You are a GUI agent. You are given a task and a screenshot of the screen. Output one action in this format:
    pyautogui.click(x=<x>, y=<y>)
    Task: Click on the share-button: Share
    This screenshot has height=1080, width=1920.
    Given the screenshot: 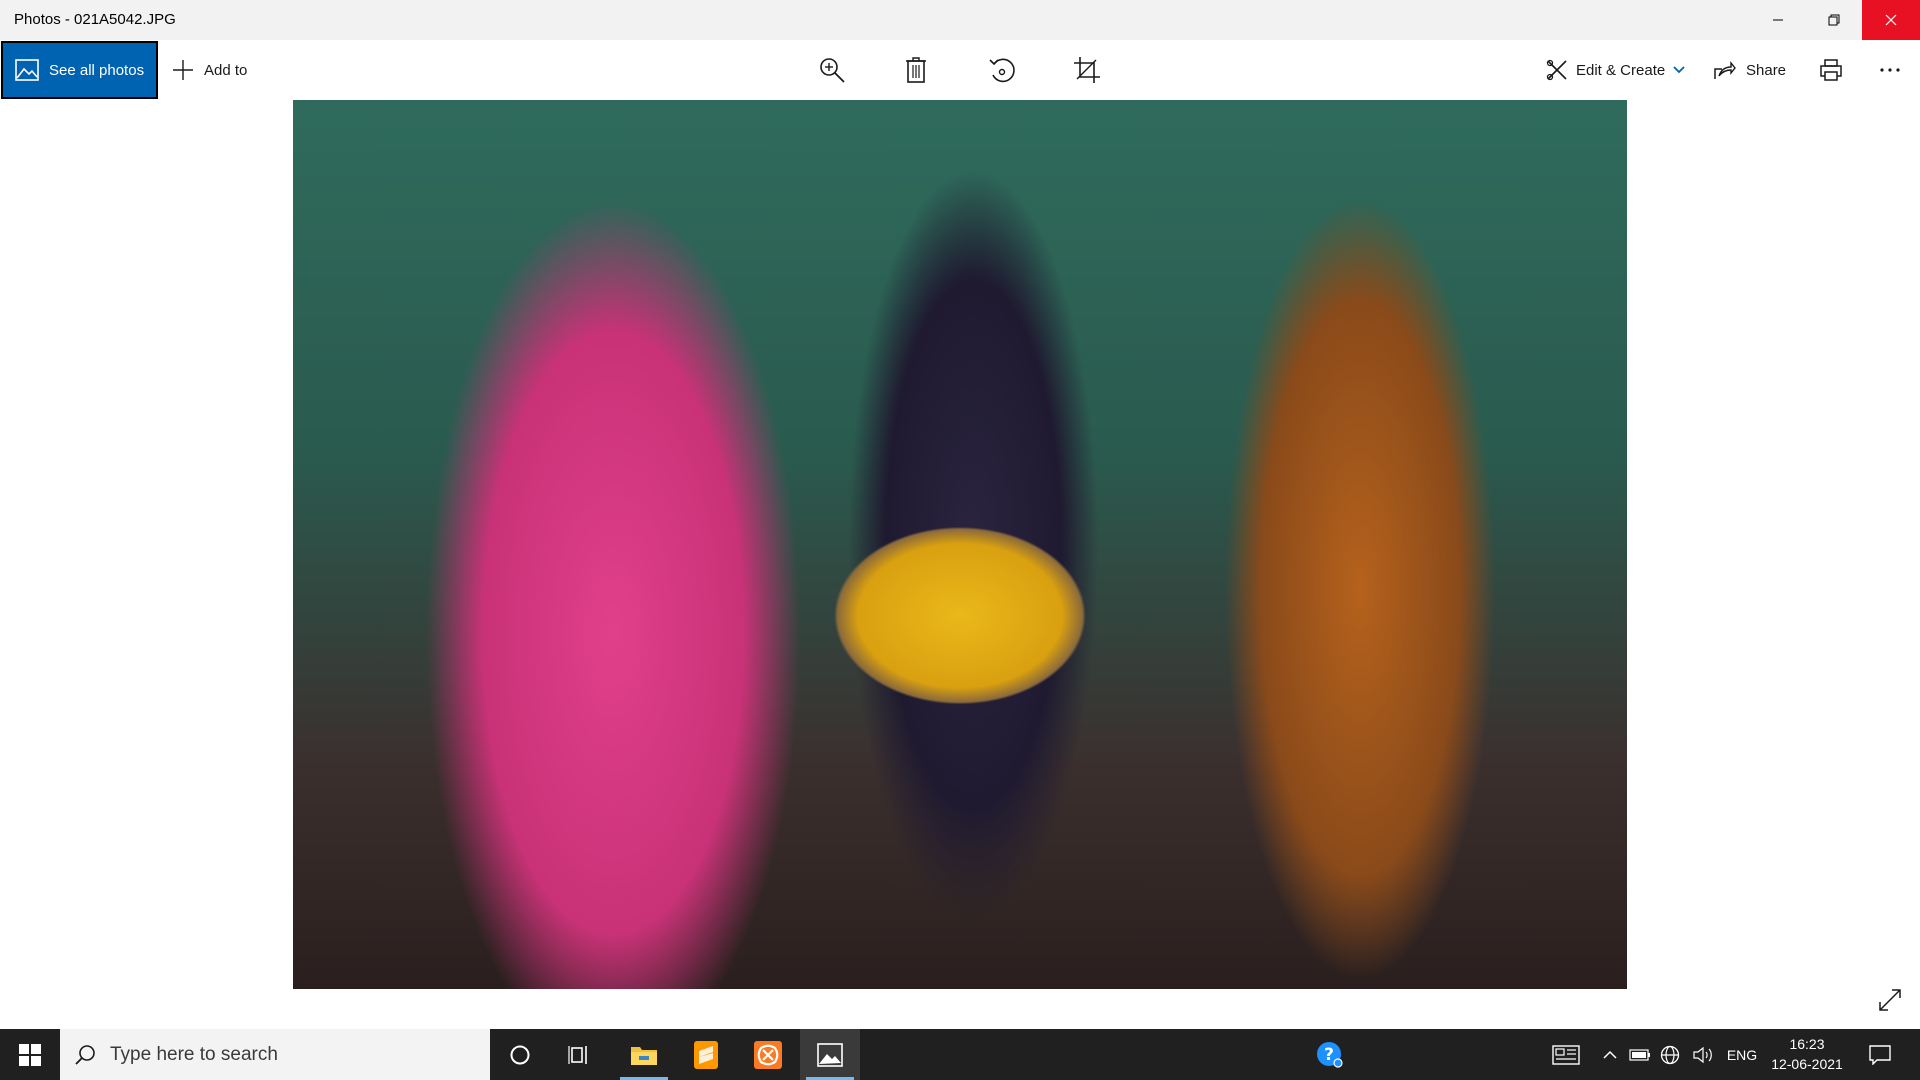 What is the action you would take?
    pyautogui.click(x=1750, y=70)
    